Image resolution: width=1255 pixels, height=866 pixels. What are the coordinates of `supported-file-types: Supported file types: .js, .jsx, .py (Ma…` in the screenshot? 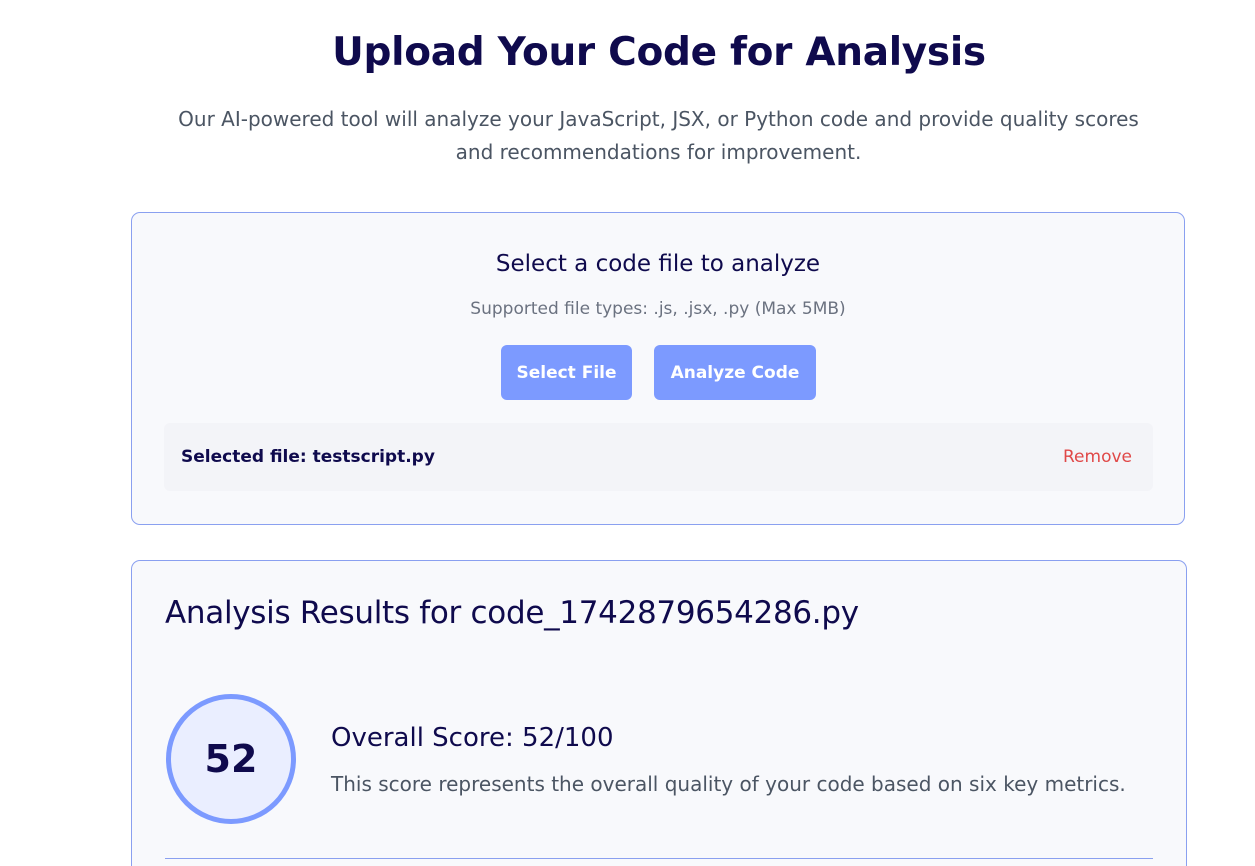 It's located at (658, 309).